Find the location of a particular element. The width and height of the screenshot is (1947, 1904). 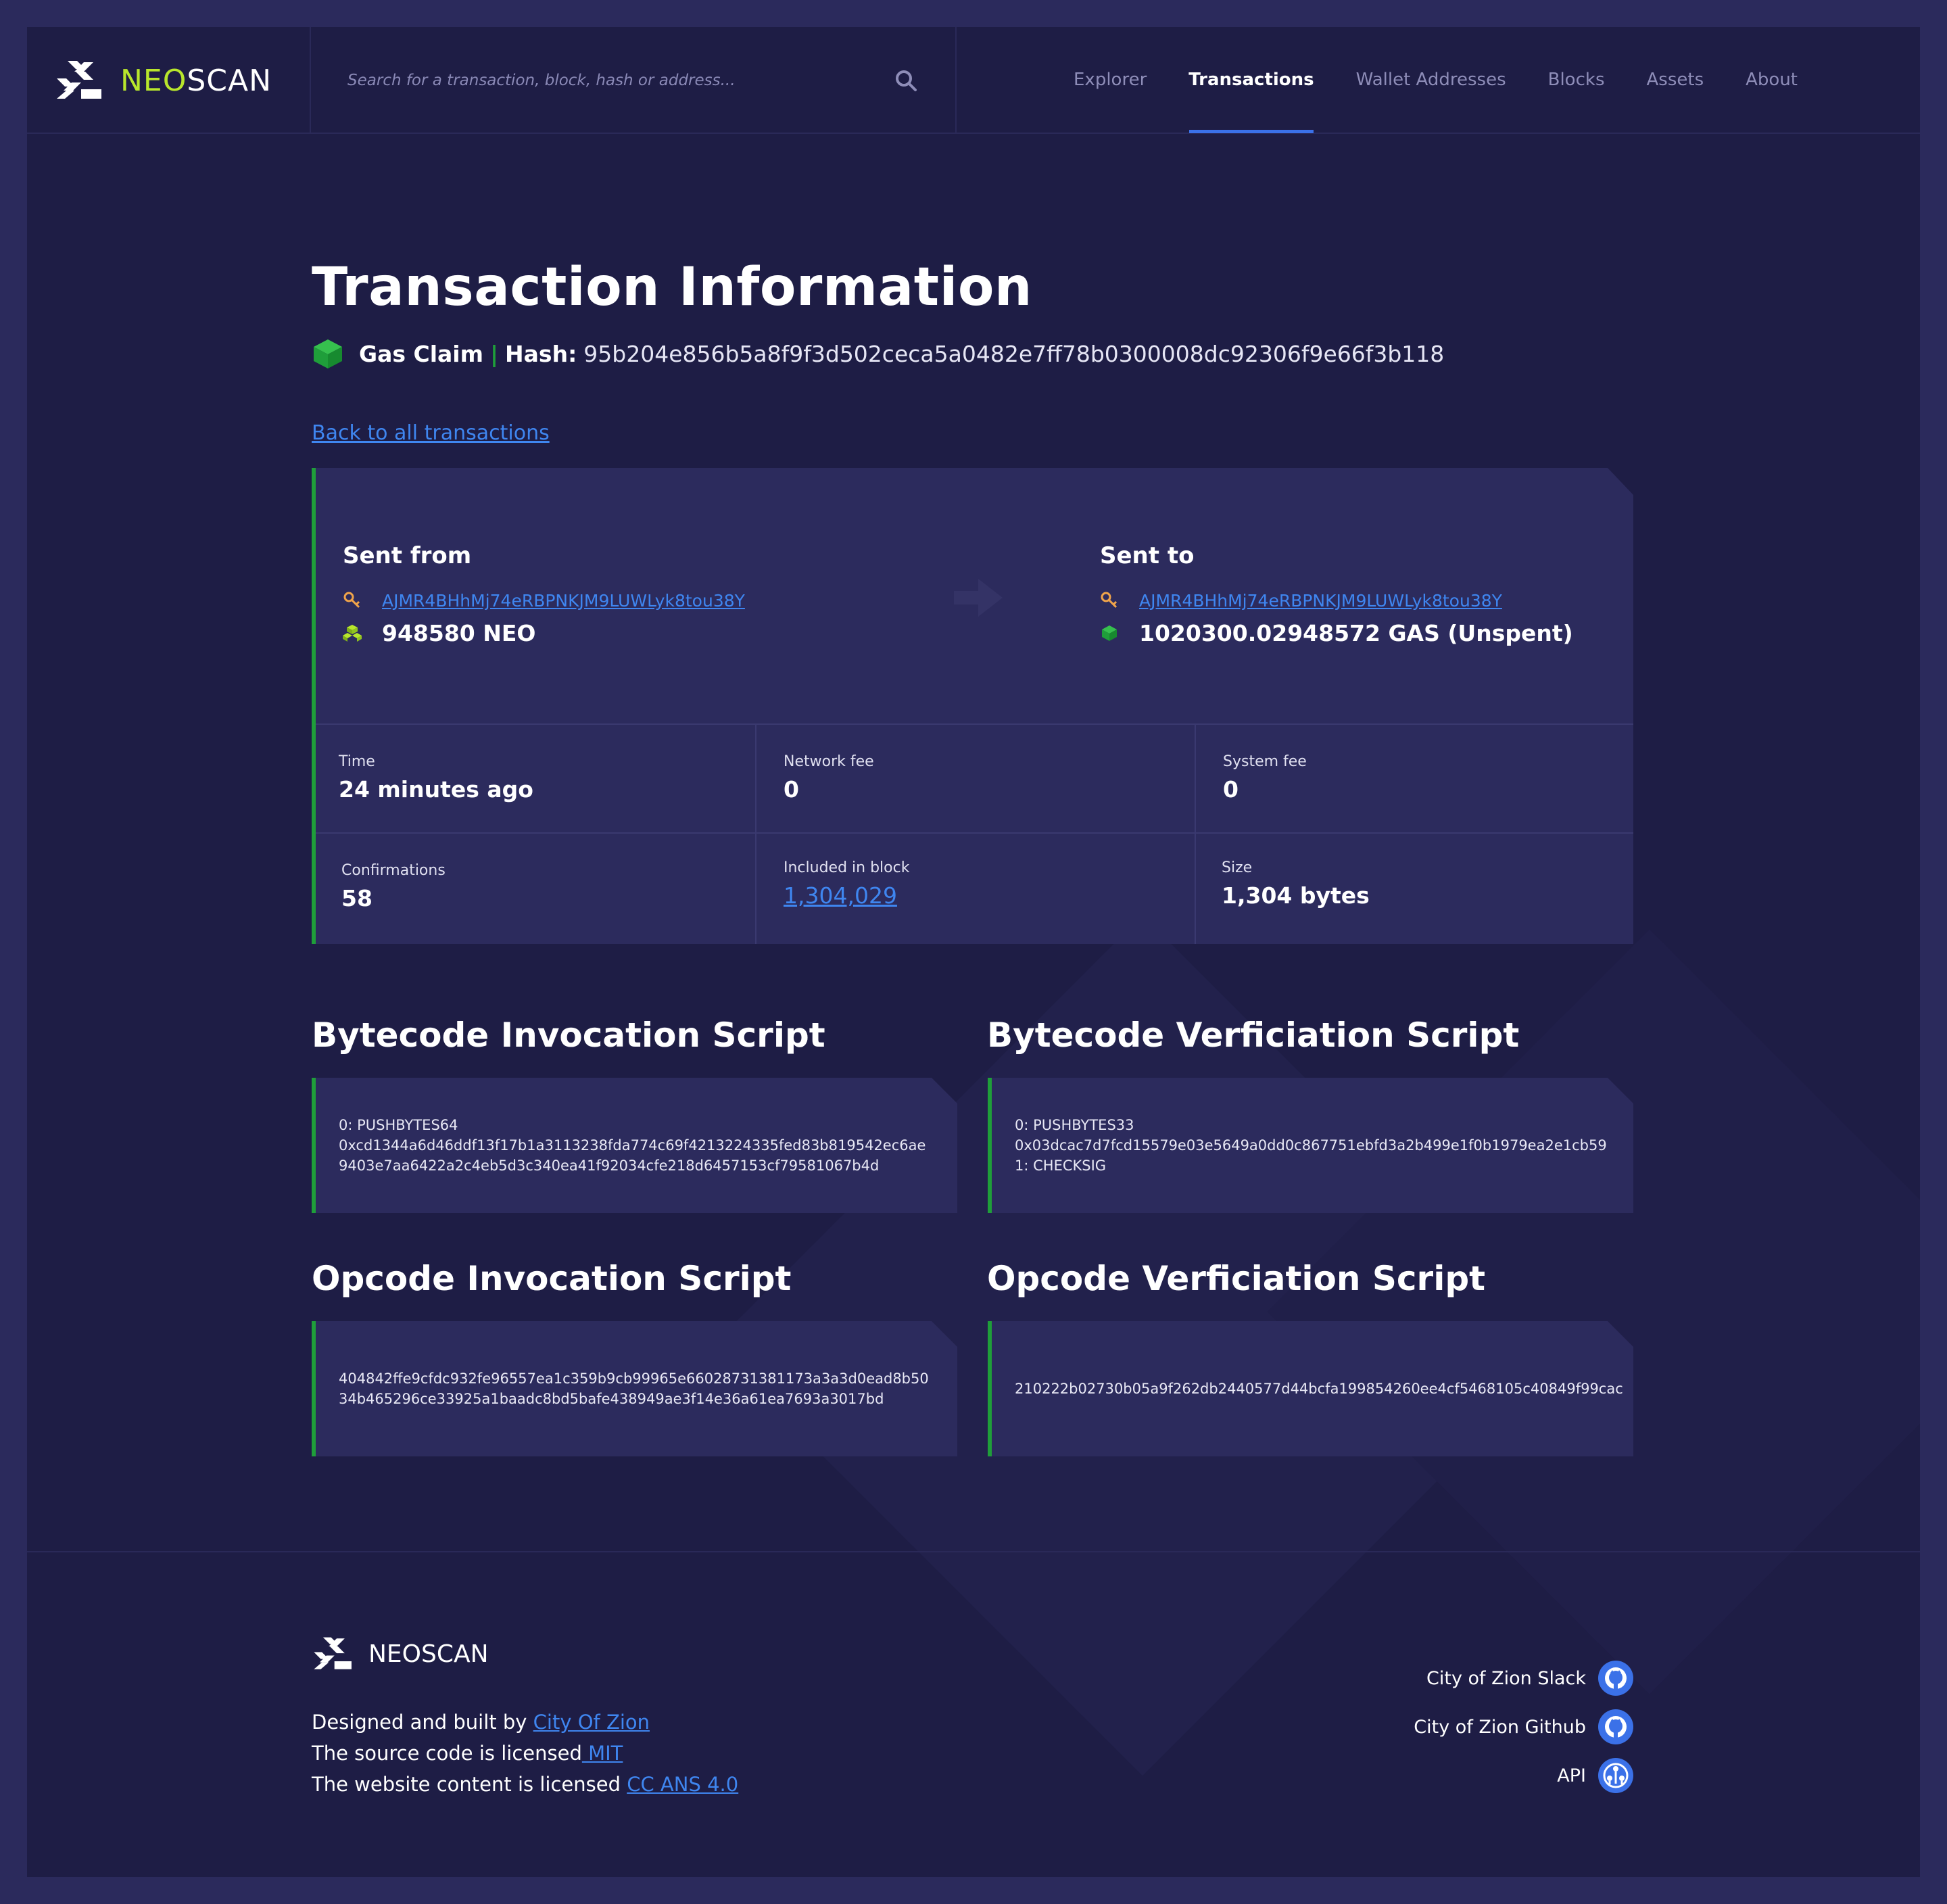

size-value: 1,304 bytes is located at coordinates (1296, 896).